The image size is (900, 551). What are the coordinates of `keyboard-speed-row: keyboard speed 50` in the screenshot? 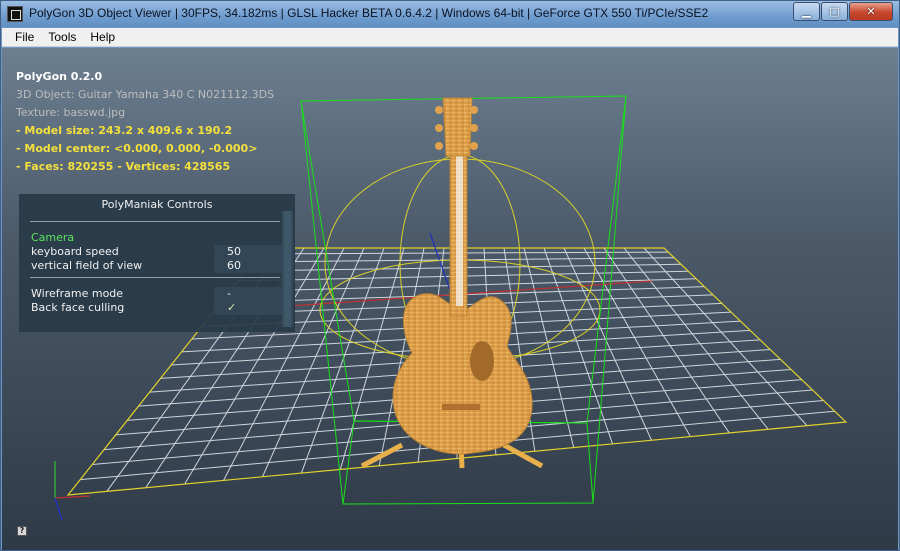 It's located at (156, 252).